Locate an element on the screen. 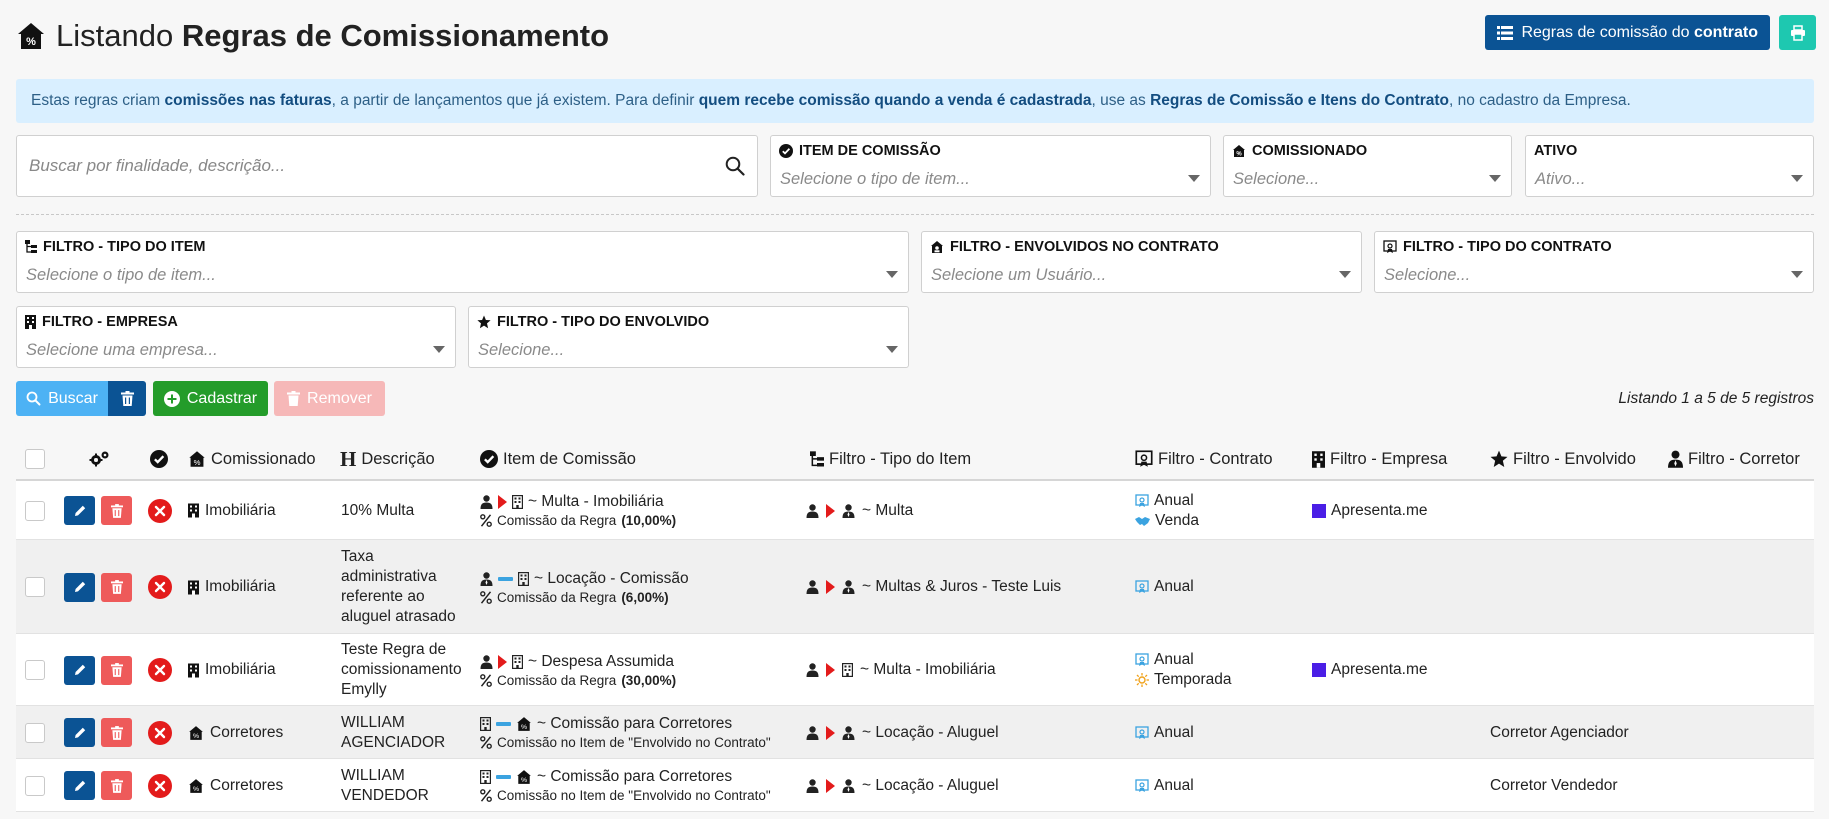 The image size is (1829, 819). dash-icon is located at coordinates (503, 724).